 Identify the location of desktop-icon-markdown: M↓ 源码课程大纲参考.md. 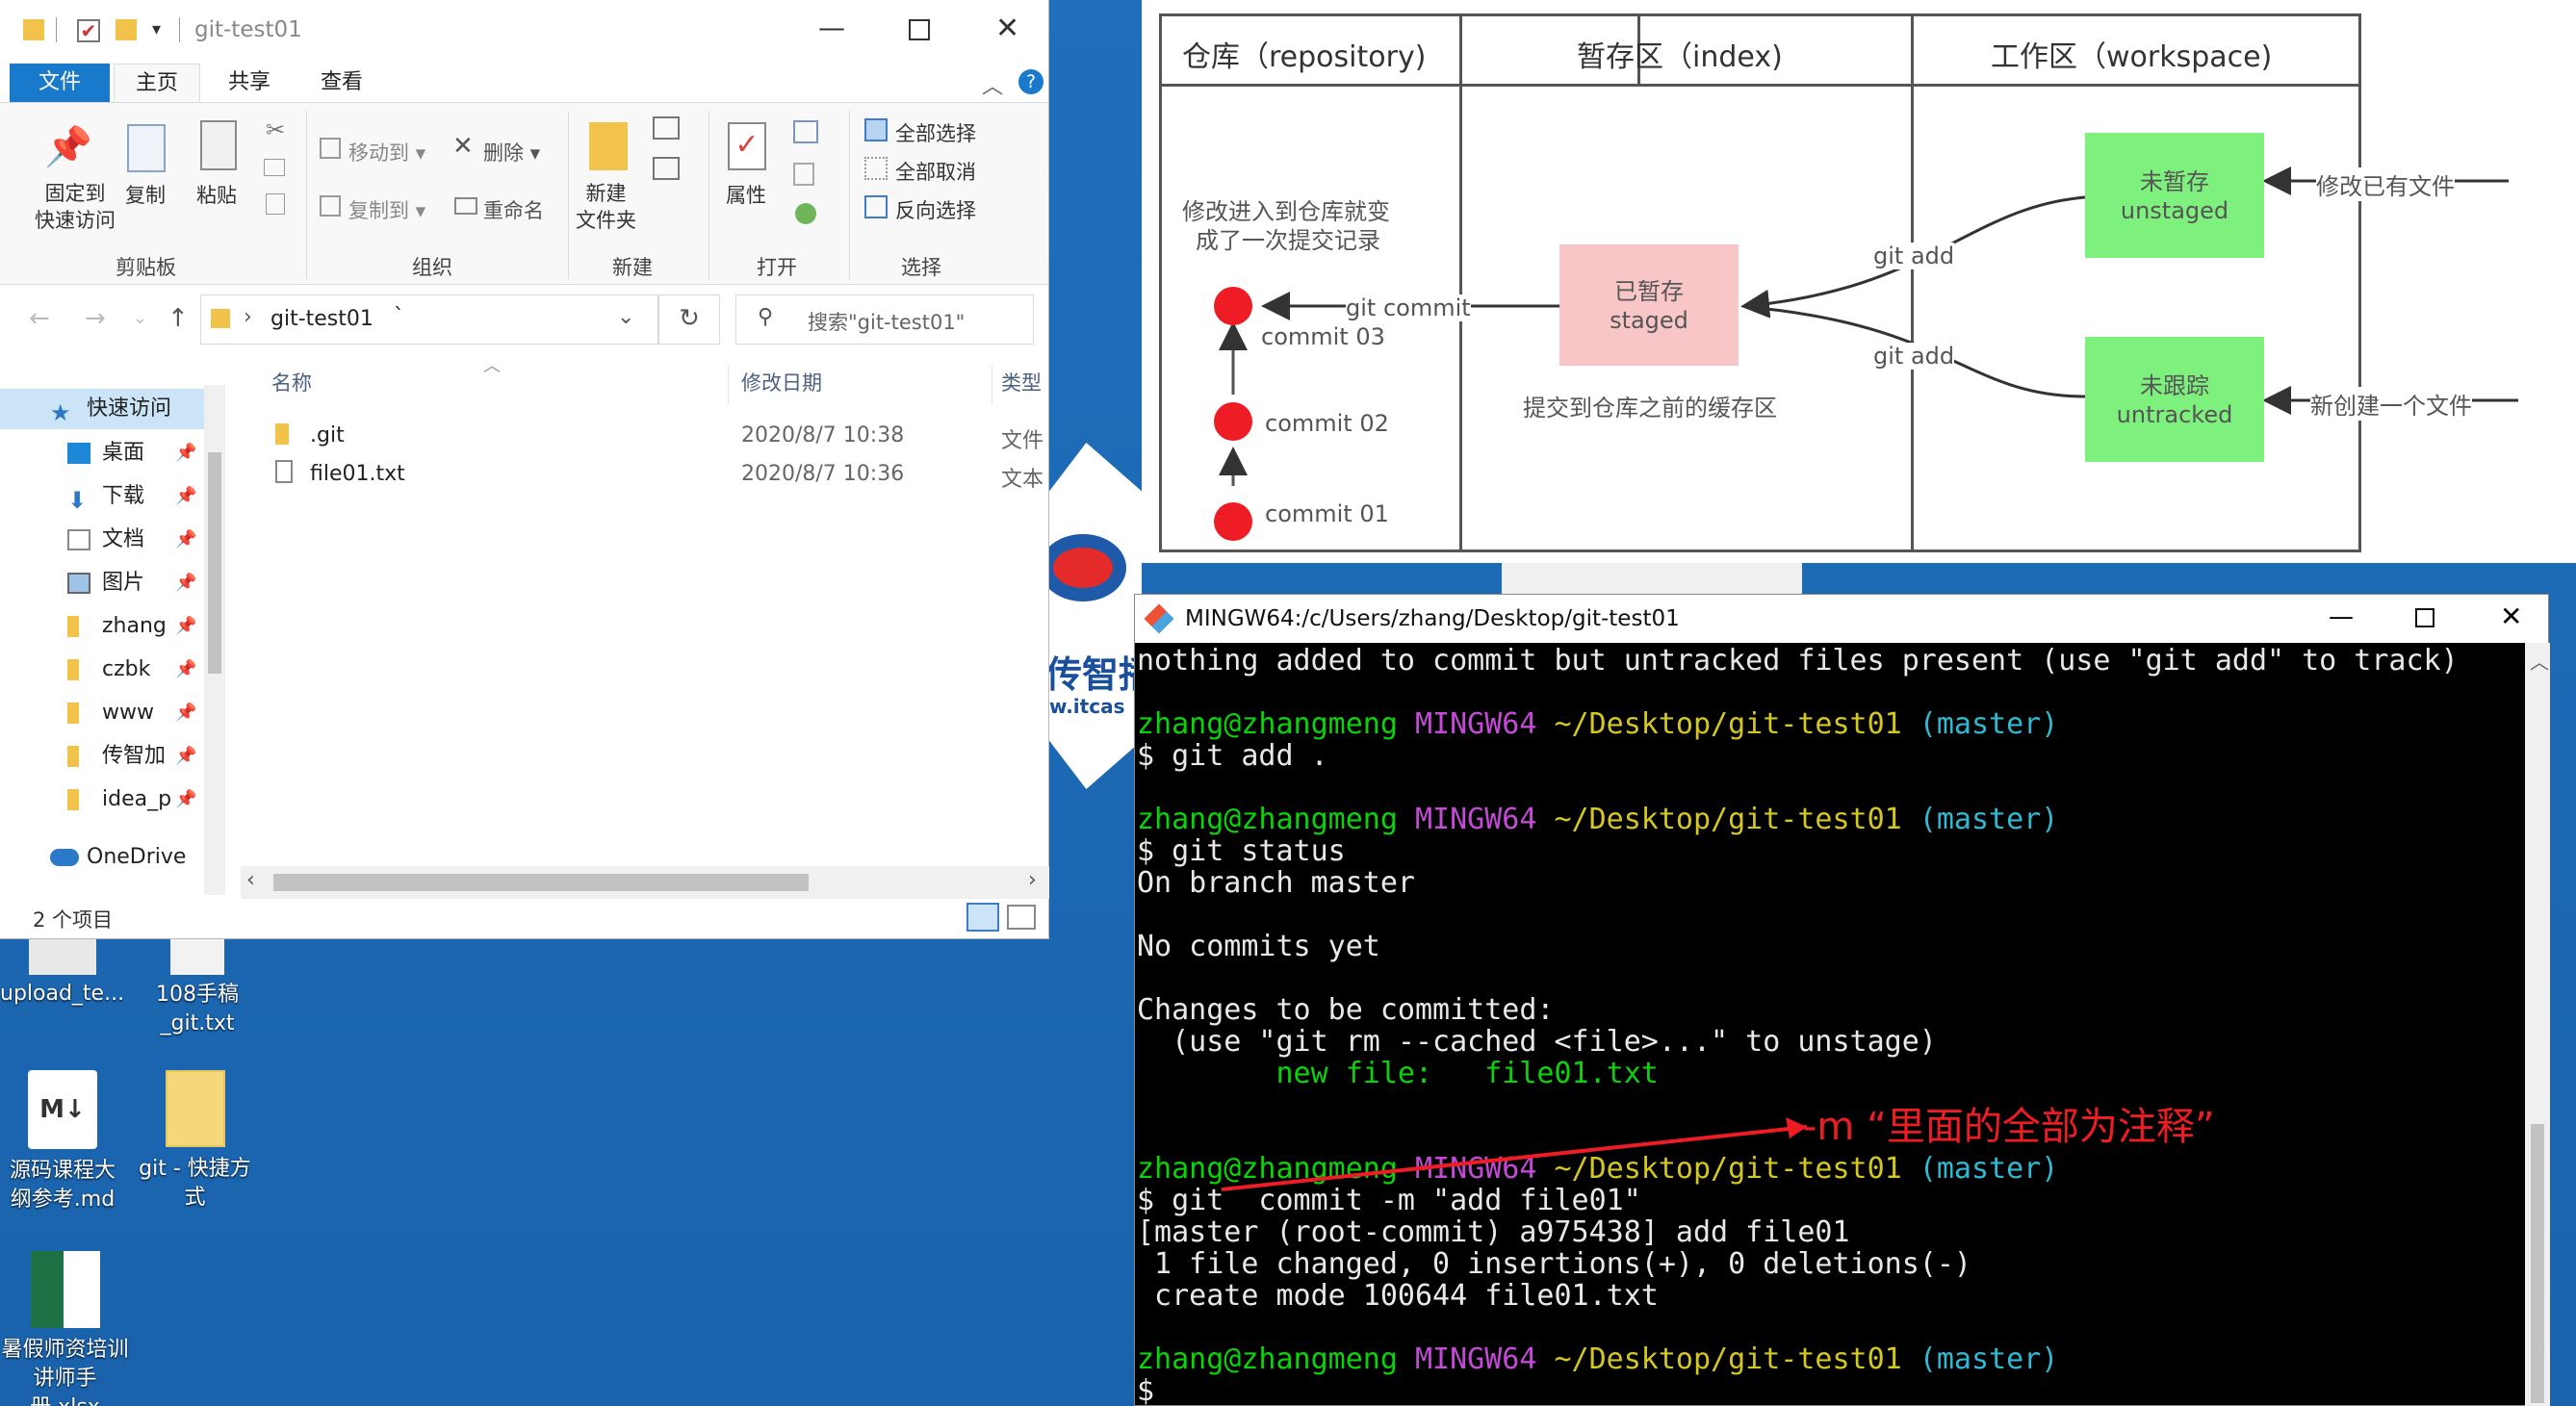
(63, 1142).